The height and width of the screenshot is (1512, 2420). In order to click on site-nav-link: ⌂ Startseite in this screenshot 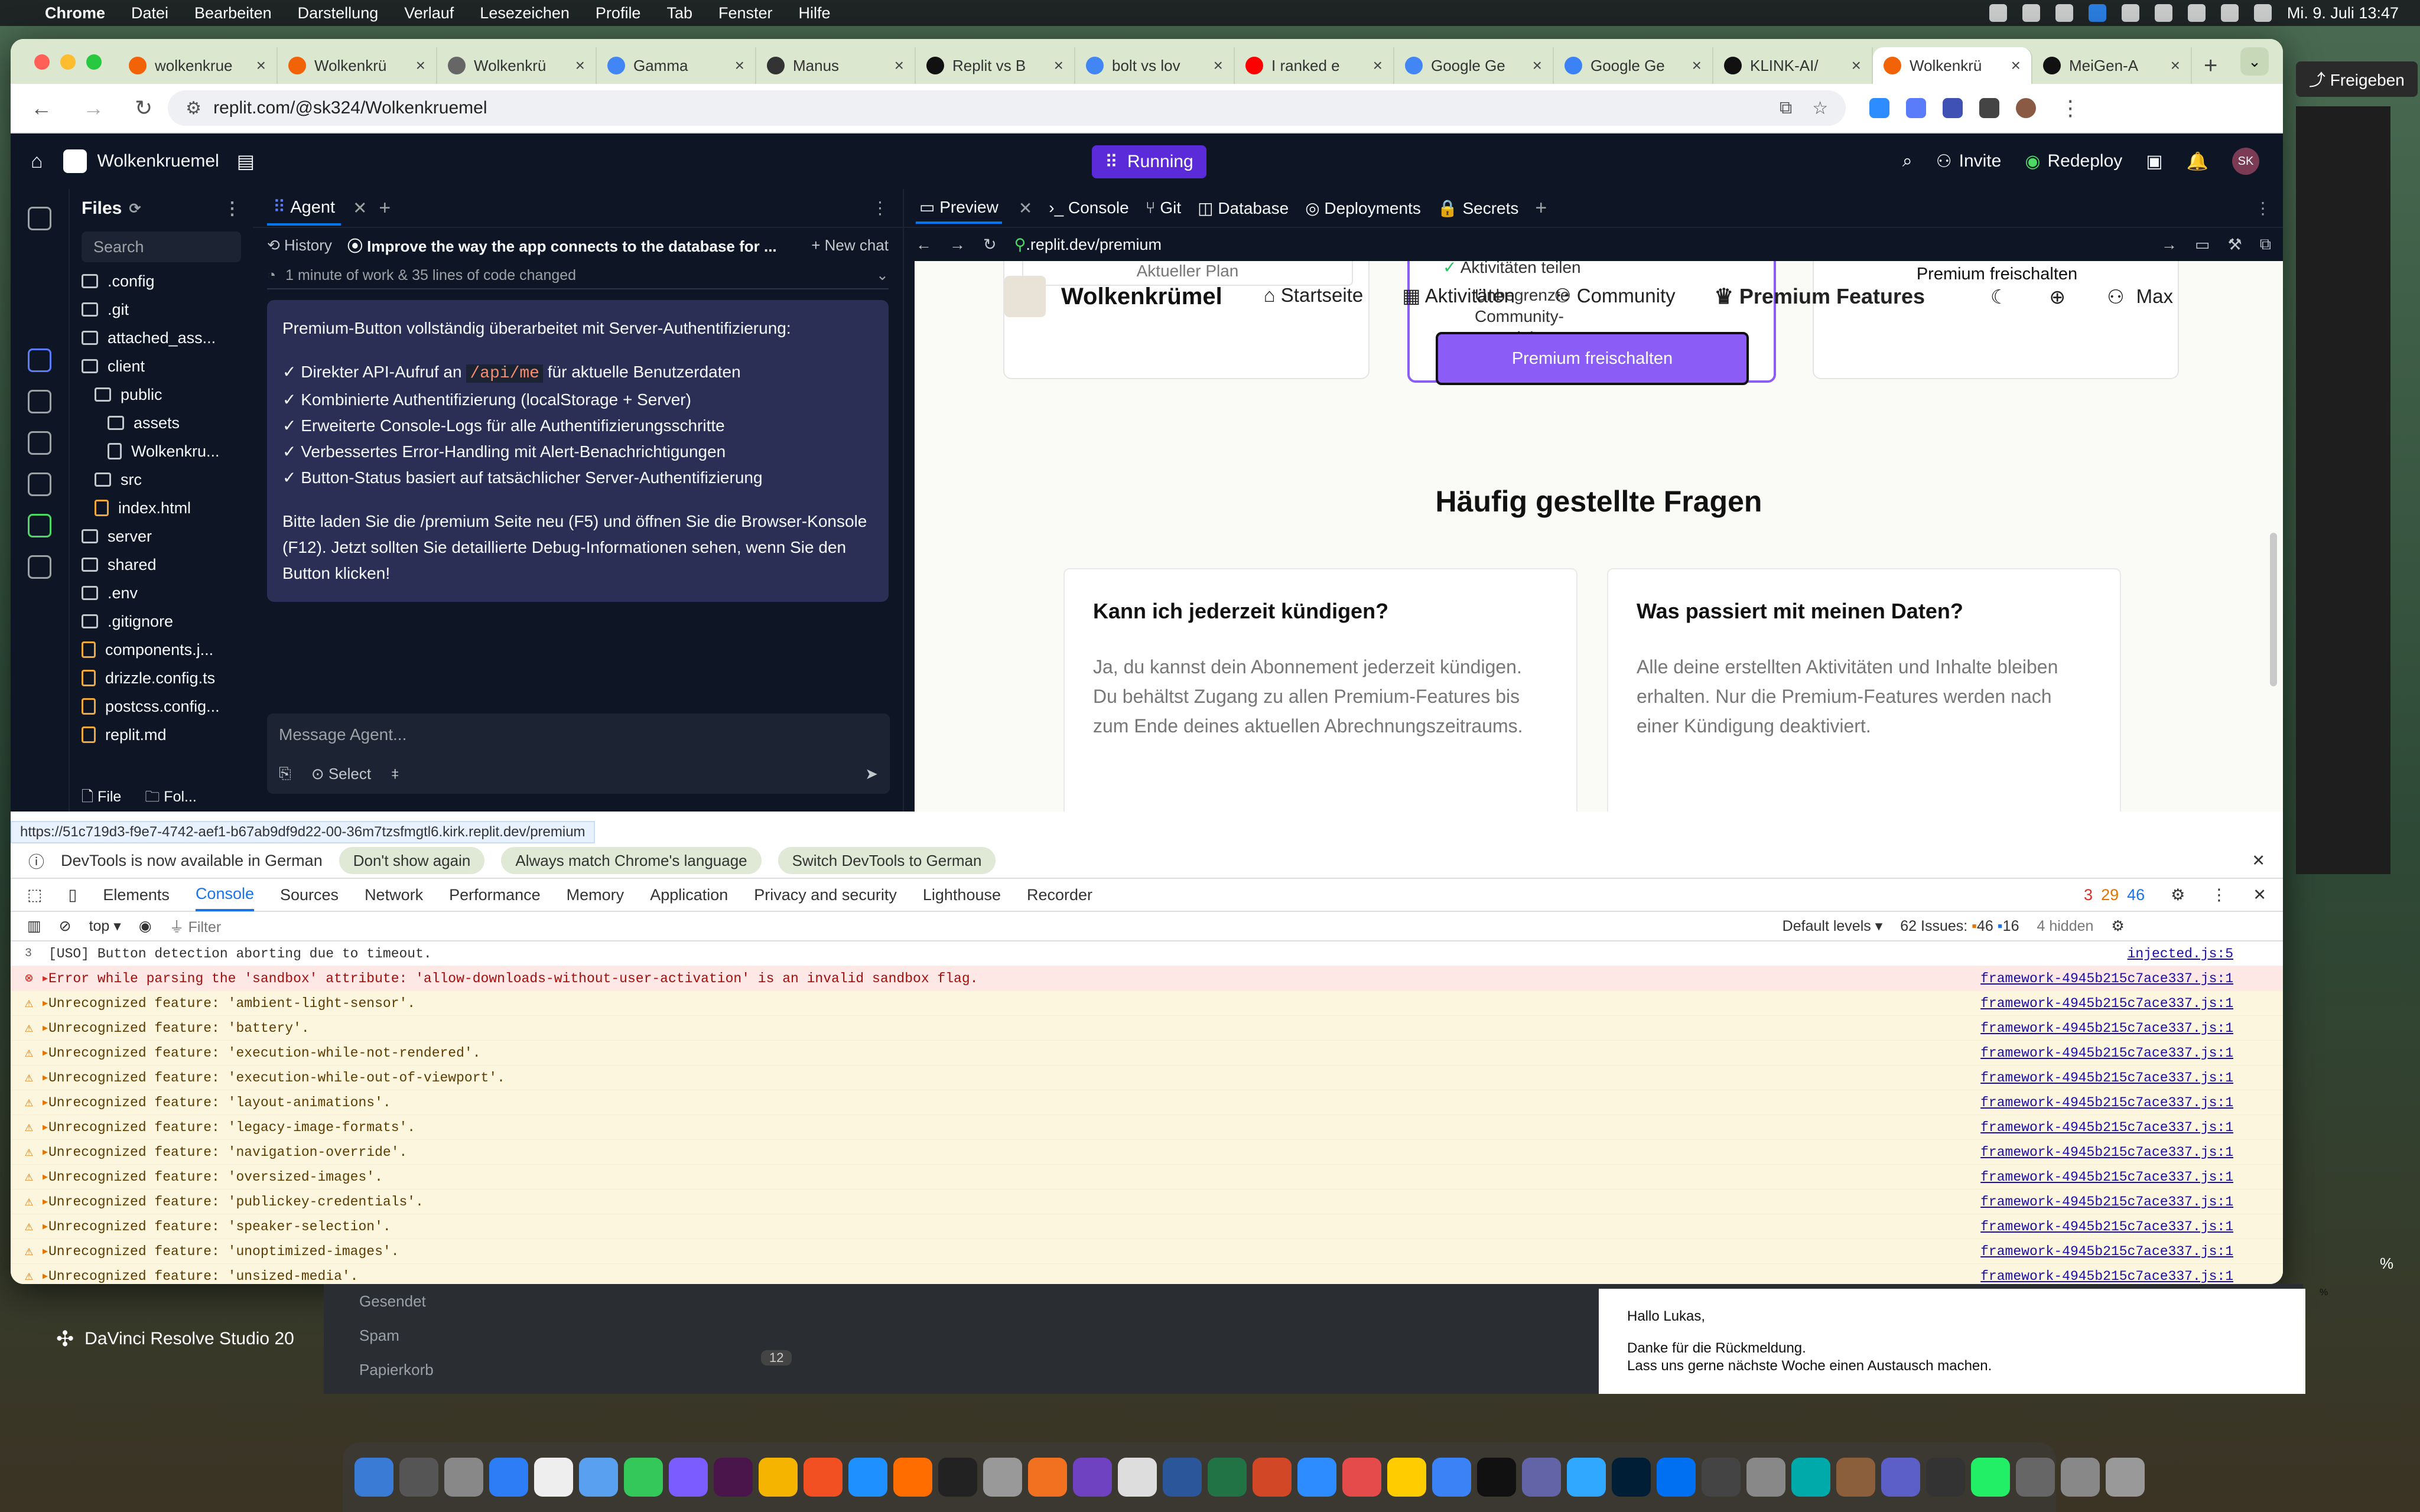, I will do `click(1314, 296)`.